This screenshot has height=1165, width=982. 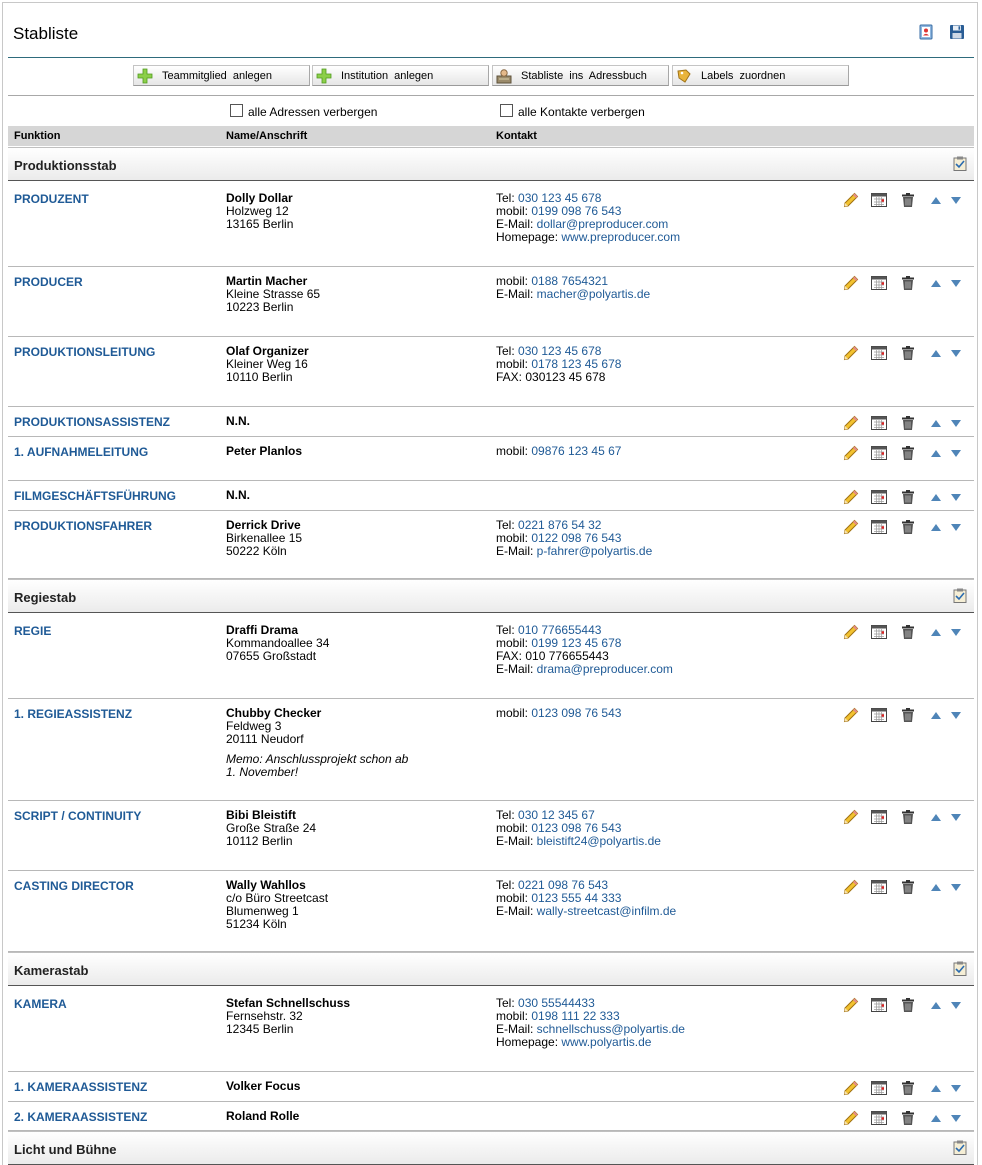 What do you see at coordinates (611, 1029) in the screenshot?
I see `contact-value: schnellschuss@polyartis.de` at bounding box center [611, 1029].